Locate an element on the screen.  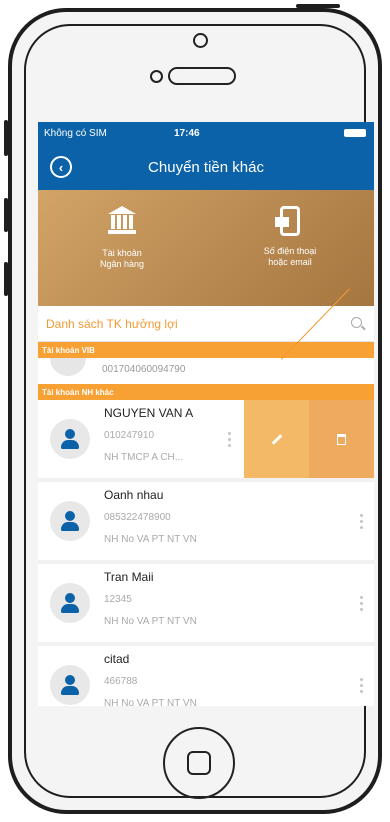
clock: 17:46 is located at coordinates (187, 133).